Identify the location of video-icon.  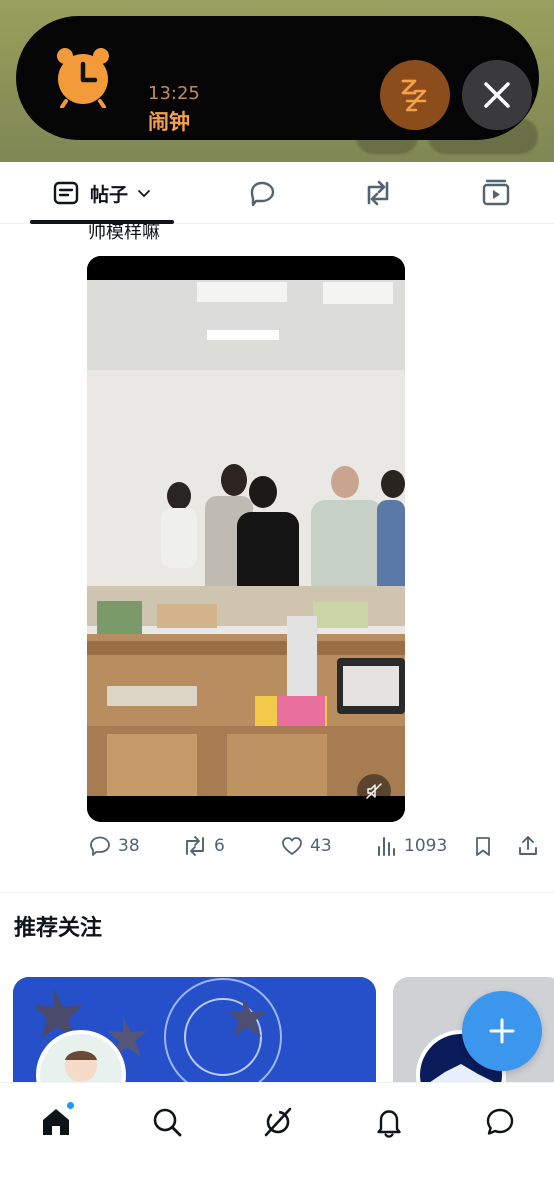
(496, 192).